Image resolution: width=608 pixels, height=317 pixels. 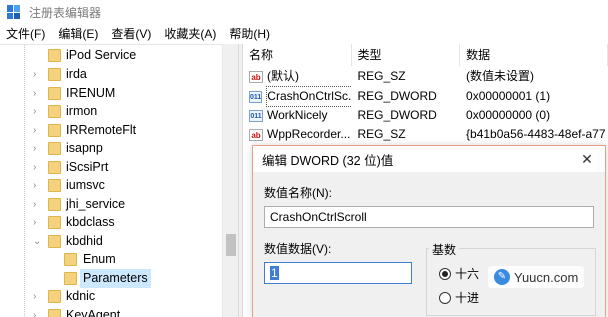 What do you see at coordinates (131, 34) in the screenshot?
I see `menu-view: 查看(V)` at bounding box center [131, 34].